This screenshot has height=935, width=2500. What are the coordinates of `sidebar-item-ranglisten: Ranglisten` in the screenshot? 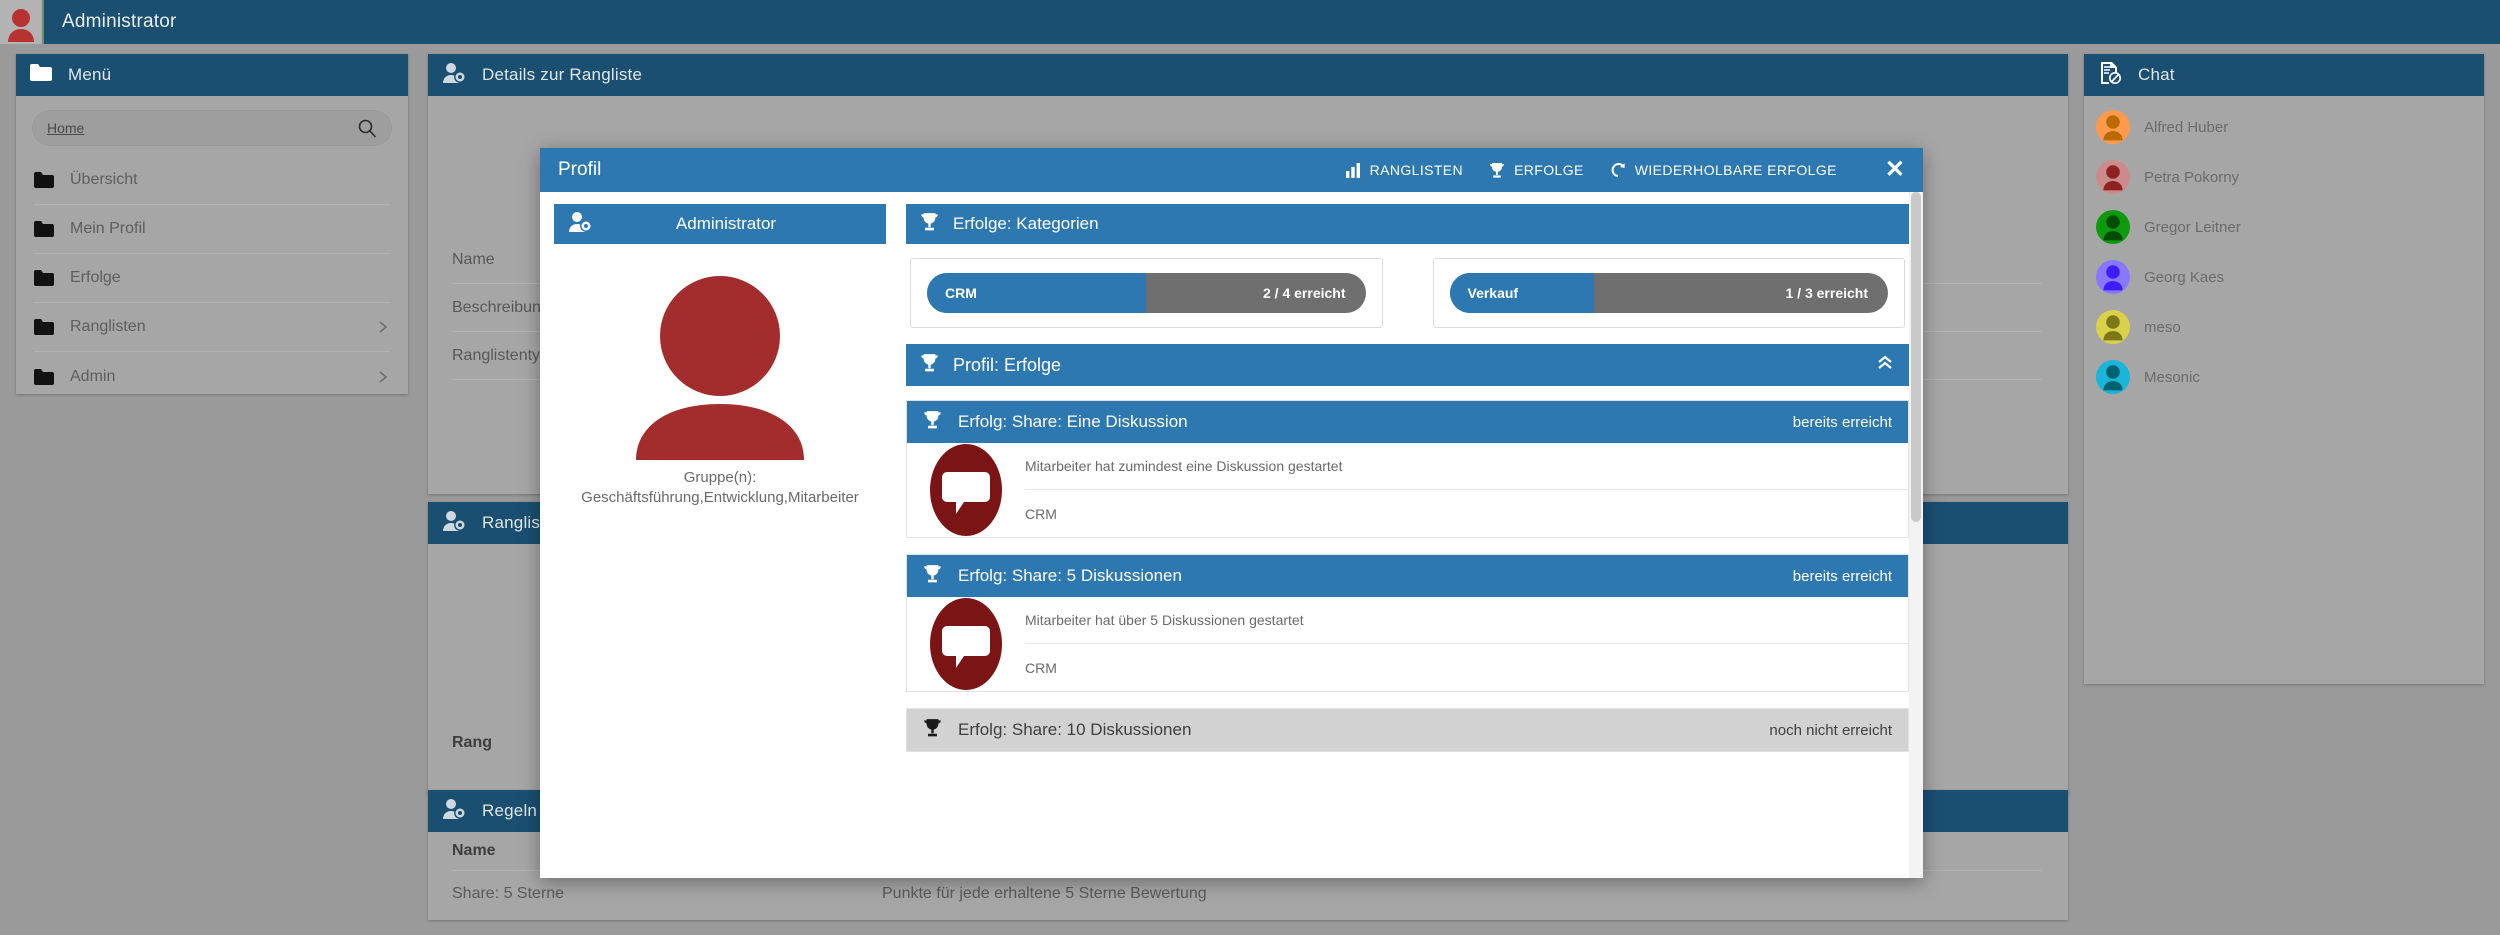 It's located at (212, 327).